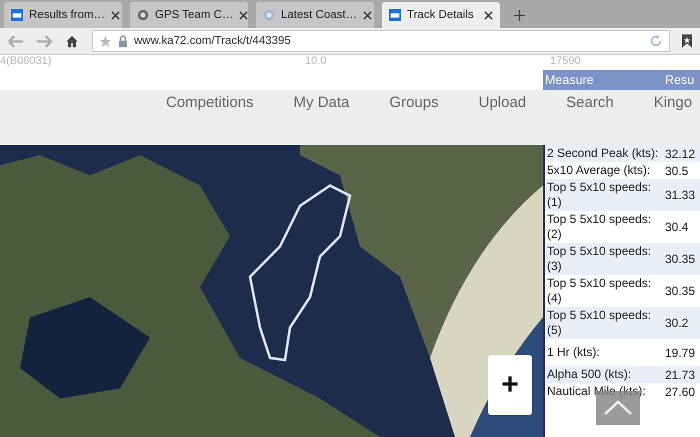 The width and height of the screenshot is (700, 437). I want to click on table-cell: 30.5, so click(676, 171).